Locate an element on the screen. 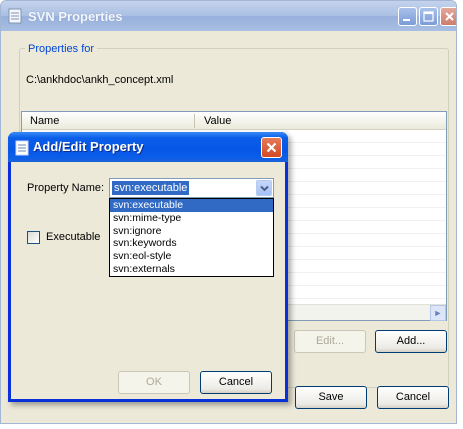  property-name-value: svn:executable is located at coordinates (151, 188).